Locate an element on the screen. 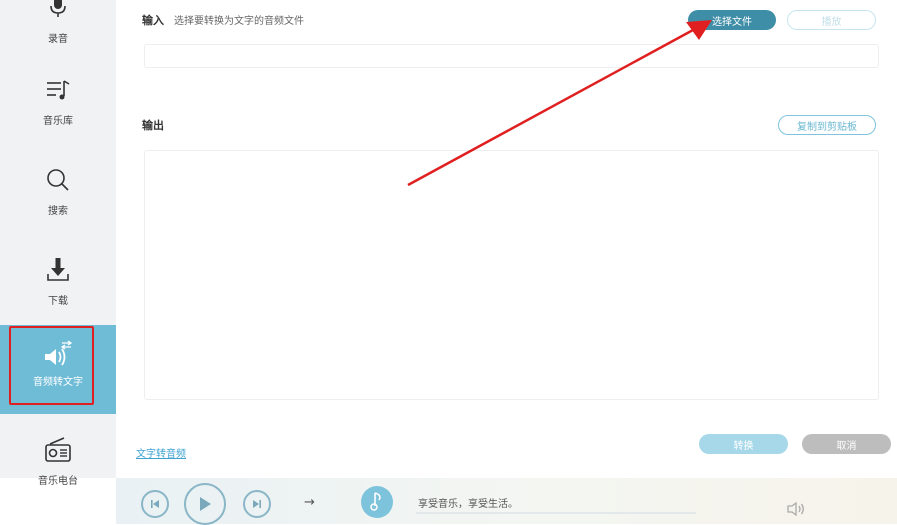 This screenshot has height=525, width=897. sidebar-item-record: 录音 is located at coordinates (58, 41).